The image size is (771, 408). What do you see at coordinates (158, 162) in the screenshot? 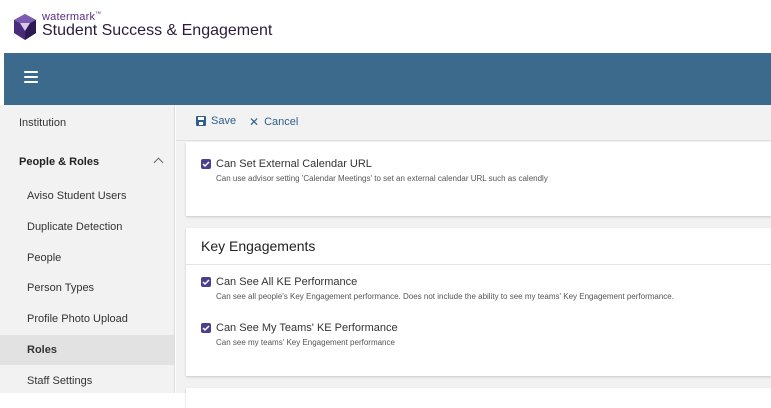
I see `chevron-up-icon` at bounding box center [158, 162].